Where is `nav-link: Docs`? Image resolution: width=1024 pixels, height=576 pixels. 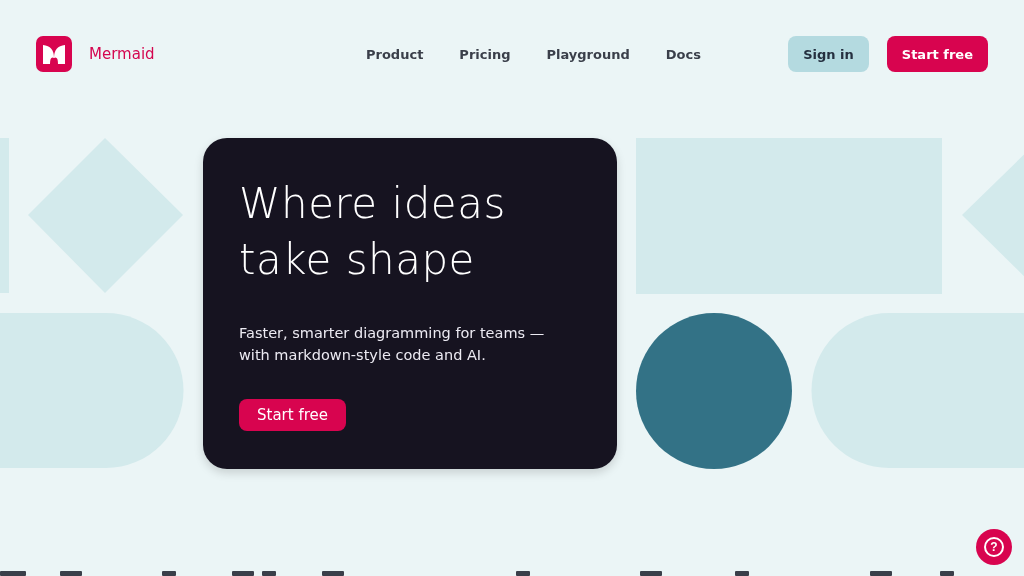
nav-link: Docs is located at coordinates (683, 54).